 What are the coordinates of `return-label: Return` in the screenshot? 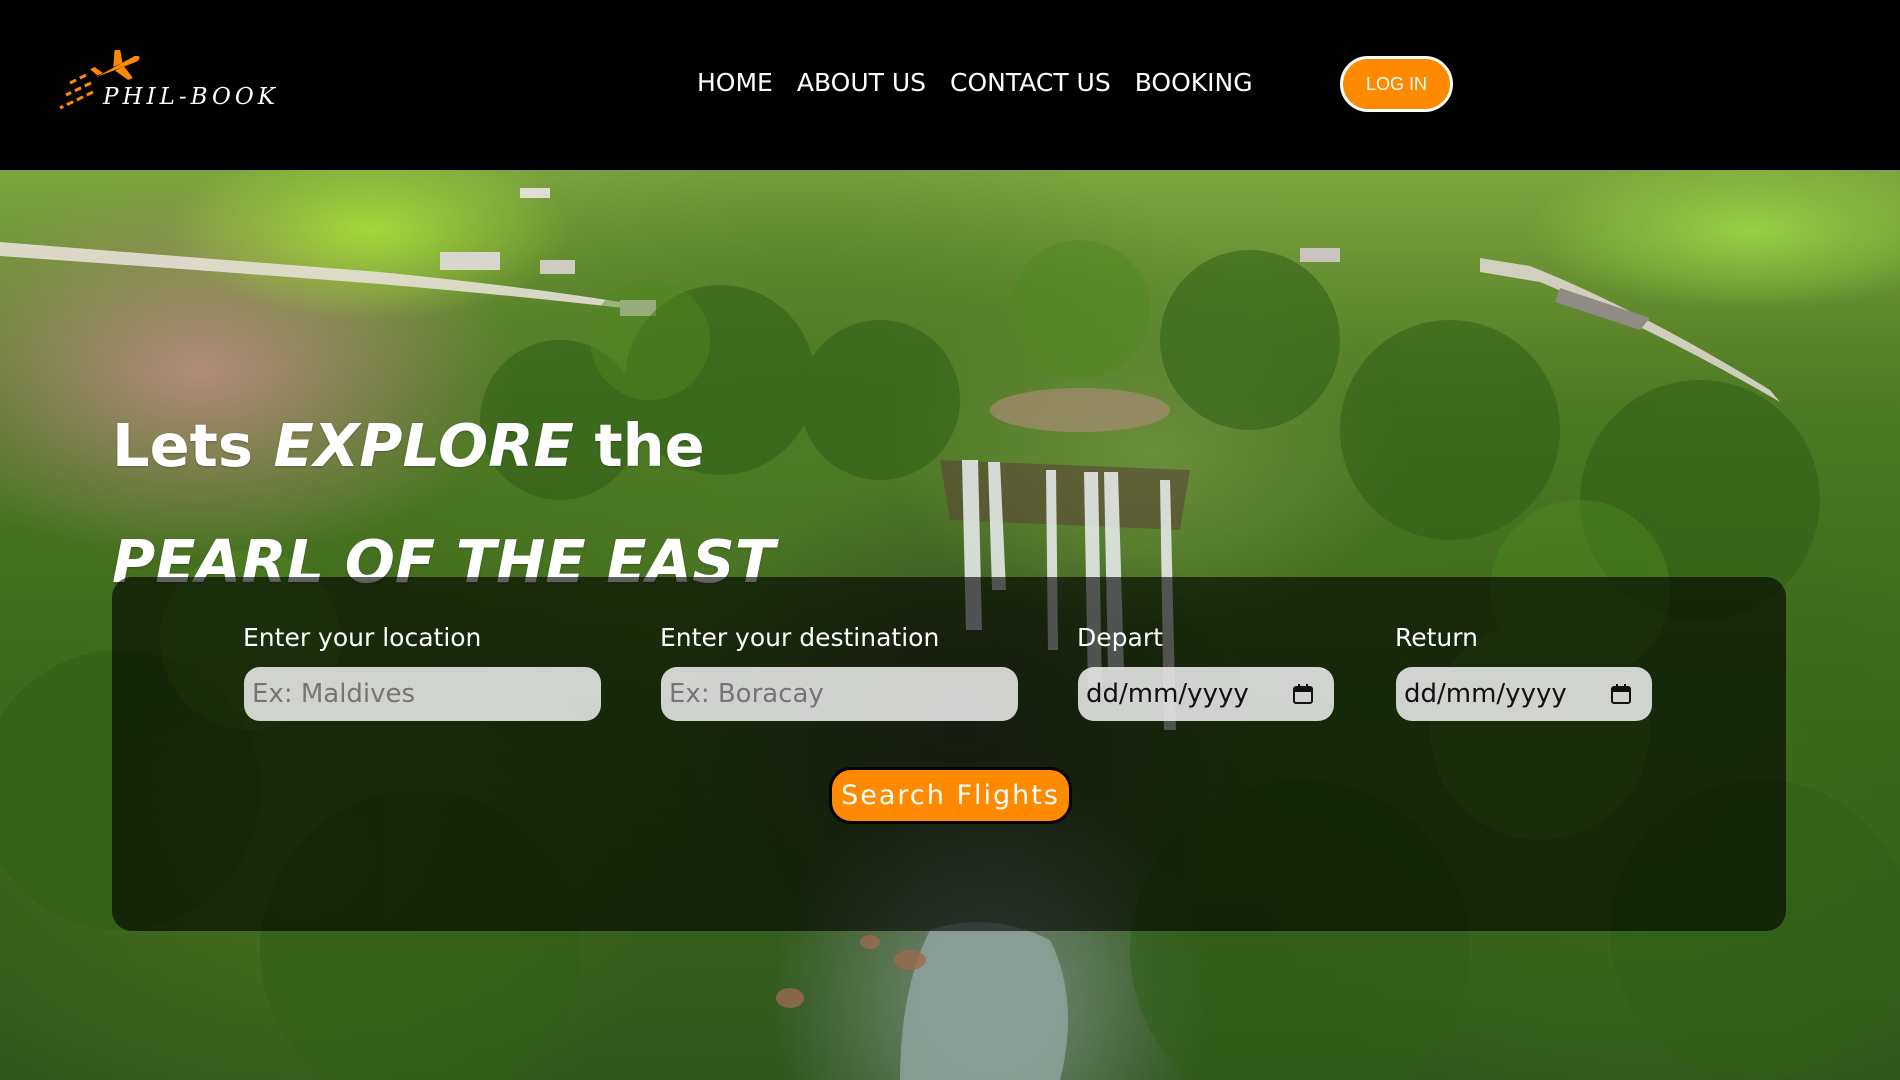 It's located at (1436, 637).